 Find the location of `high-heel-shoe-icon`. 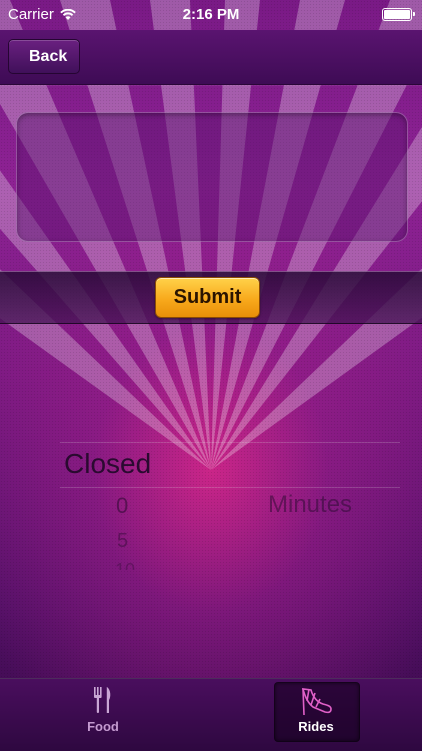

high-heel-shoe-icon is located at coordinates (316, 702).